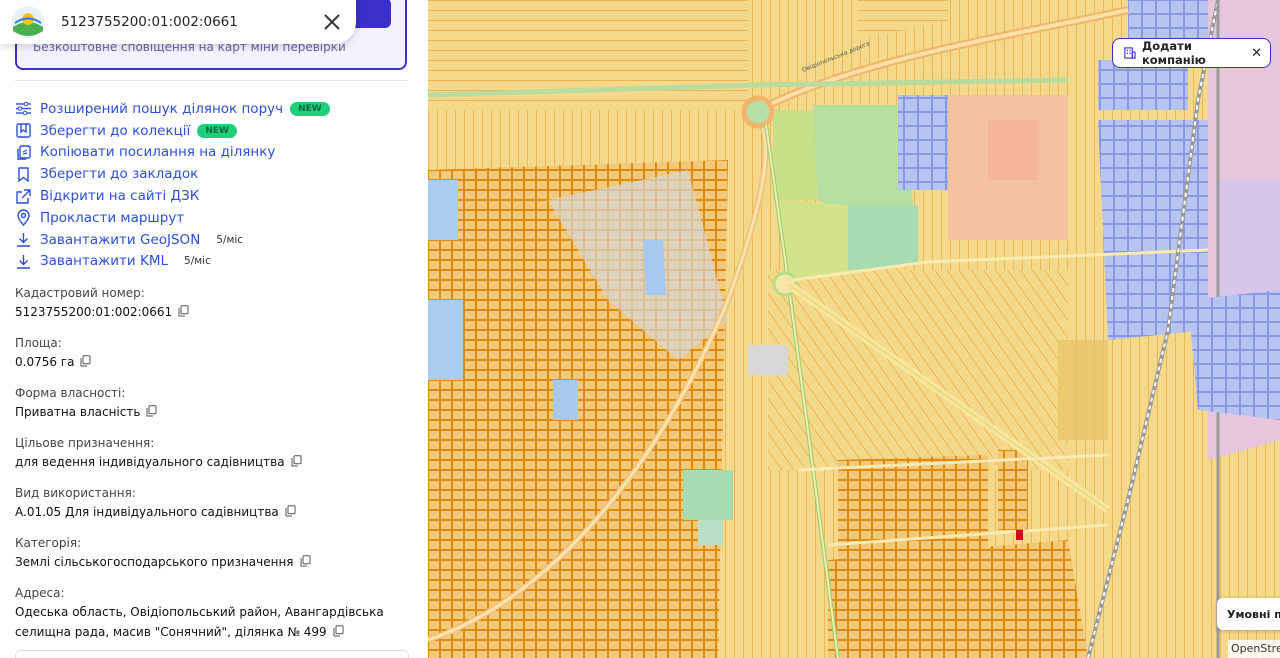  I want to click on copy-link-link: Копіювати посилання на ділянку, so click(215, 153).